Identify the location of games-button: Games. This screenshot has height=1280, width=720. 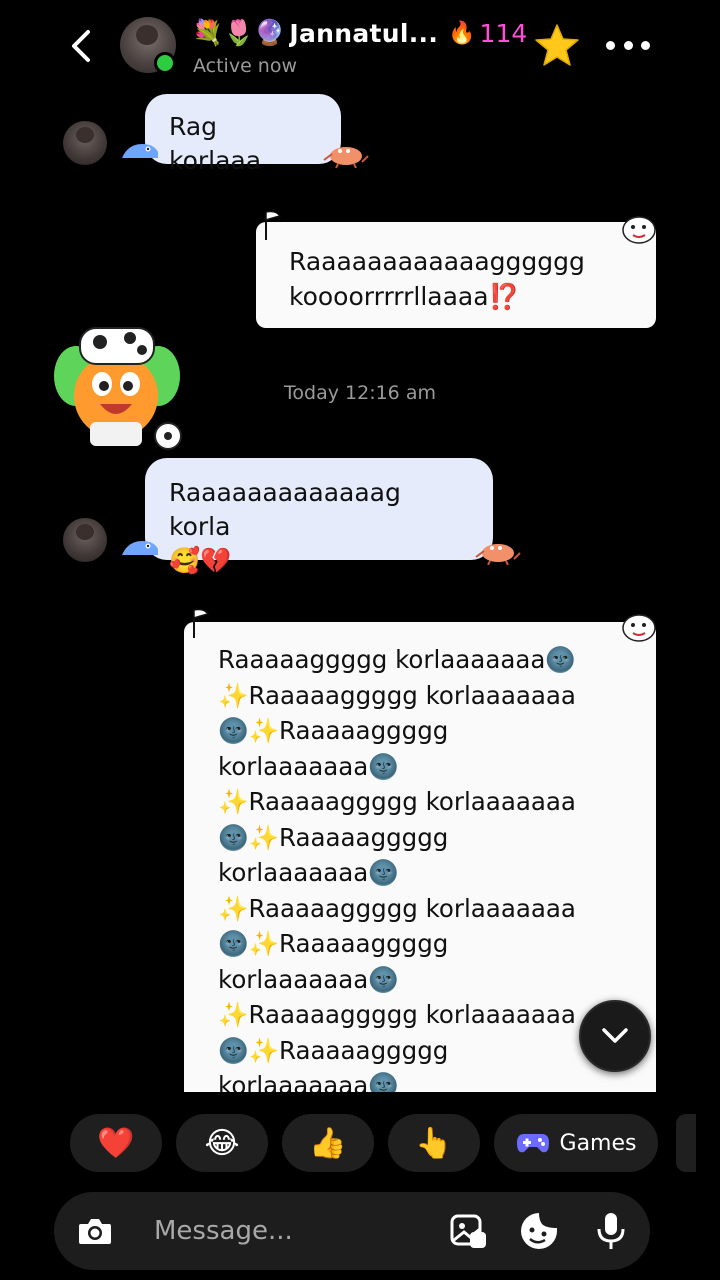
(576, 1143).